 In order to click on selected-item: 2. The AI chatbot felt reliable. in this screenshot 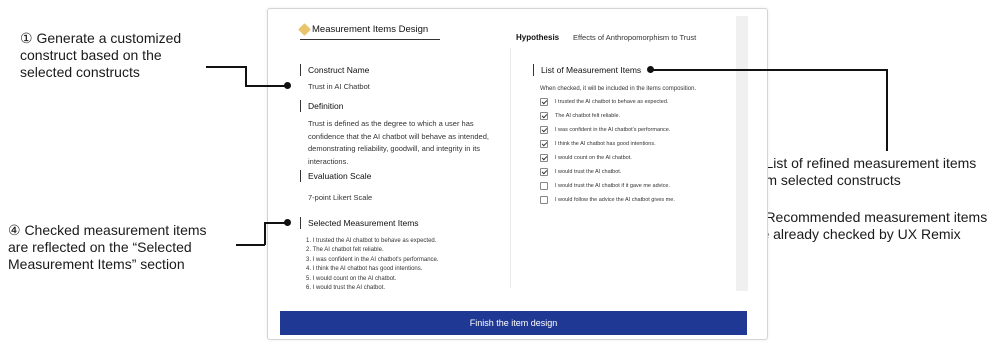, I will do `click(345, 250)`.